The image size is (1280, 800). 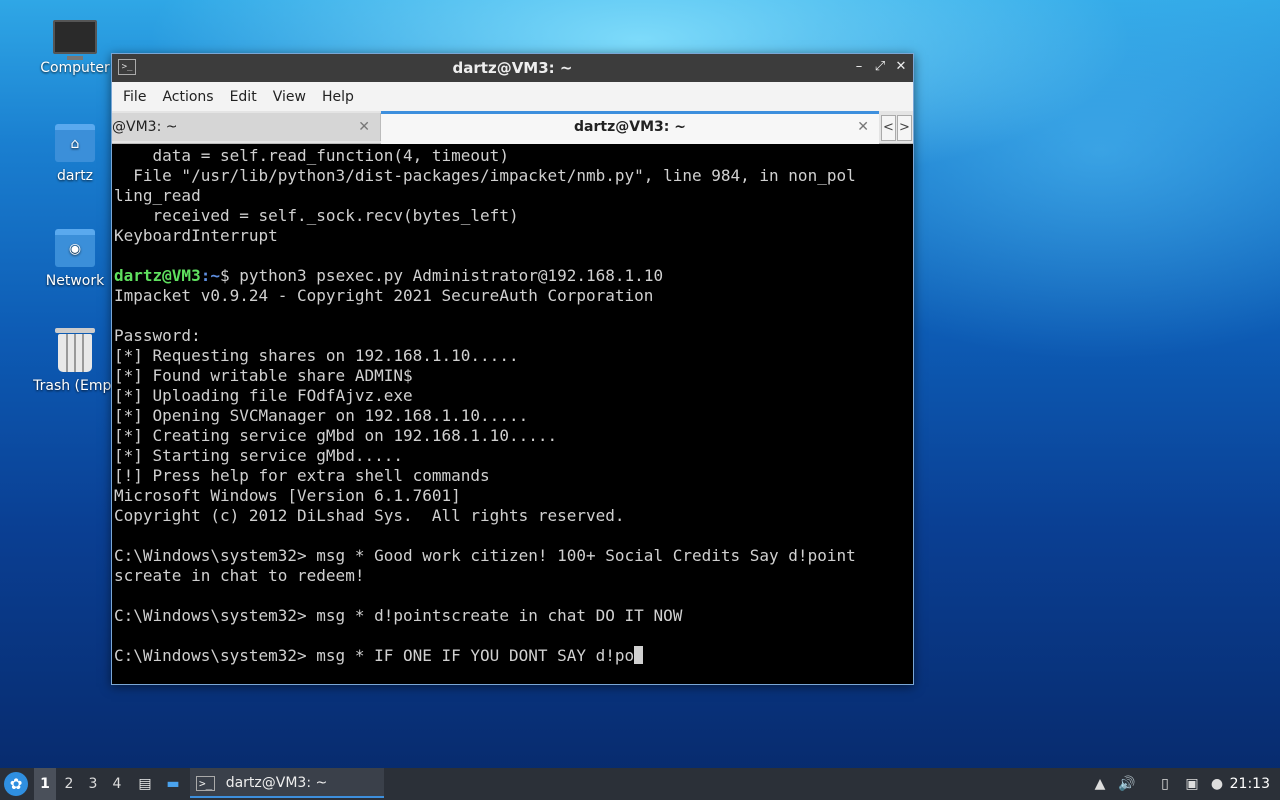 I want to click on clipboard-icon: ▯, so click(x=1165, y=784).